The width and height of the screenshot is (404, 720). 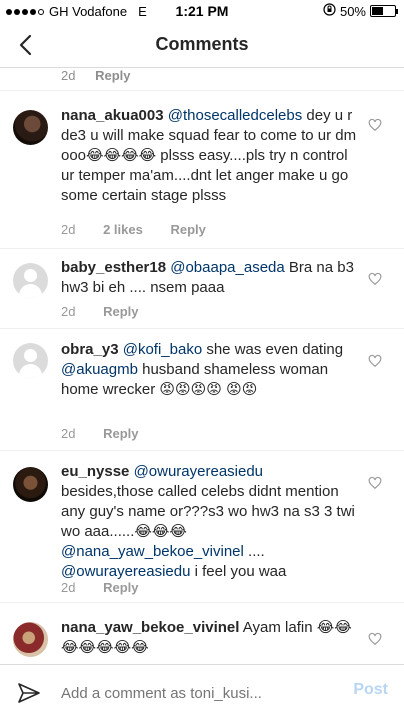 I want to click on navigation-bar: Comments, so click(x=202, y=45).